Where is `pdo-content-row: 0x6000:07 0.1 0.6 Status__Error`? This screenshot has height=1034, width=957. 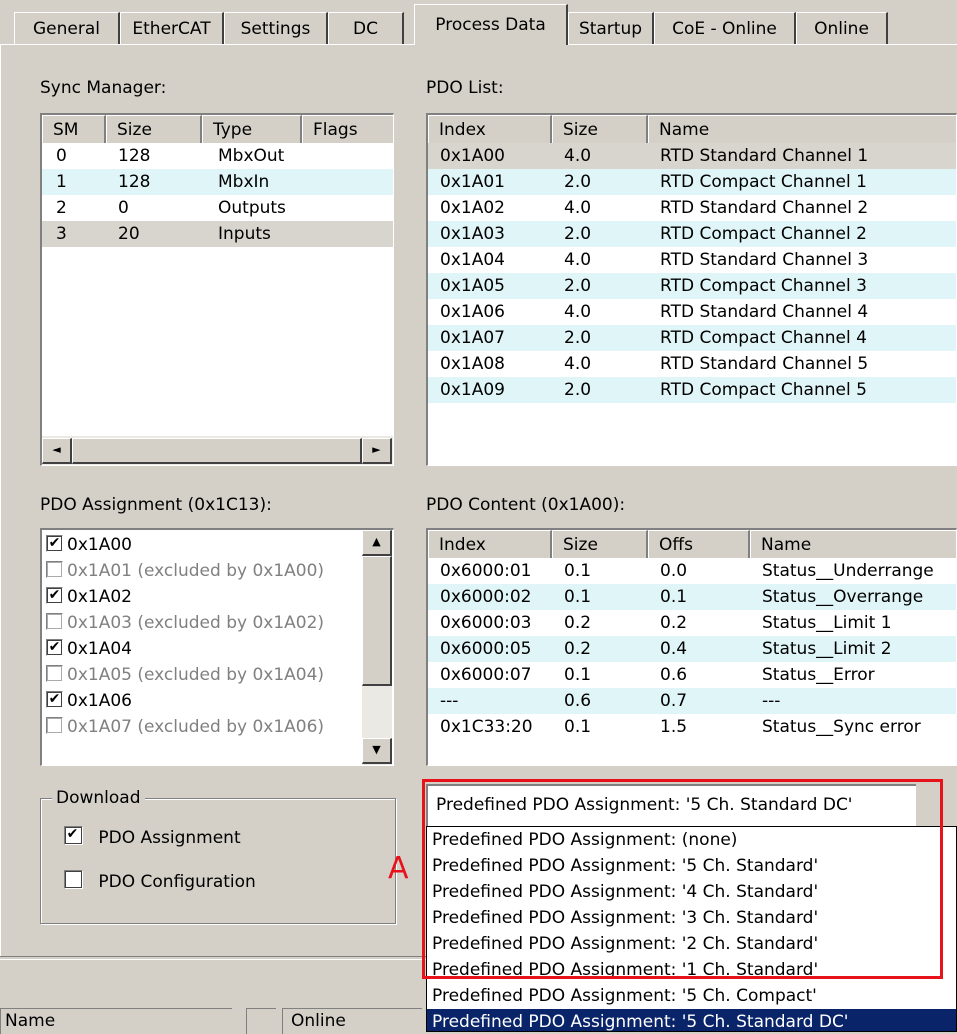 pdo-content-row: 0x6000:07 0.1 0.6 Status__Error is located at coordinates (692, 675).